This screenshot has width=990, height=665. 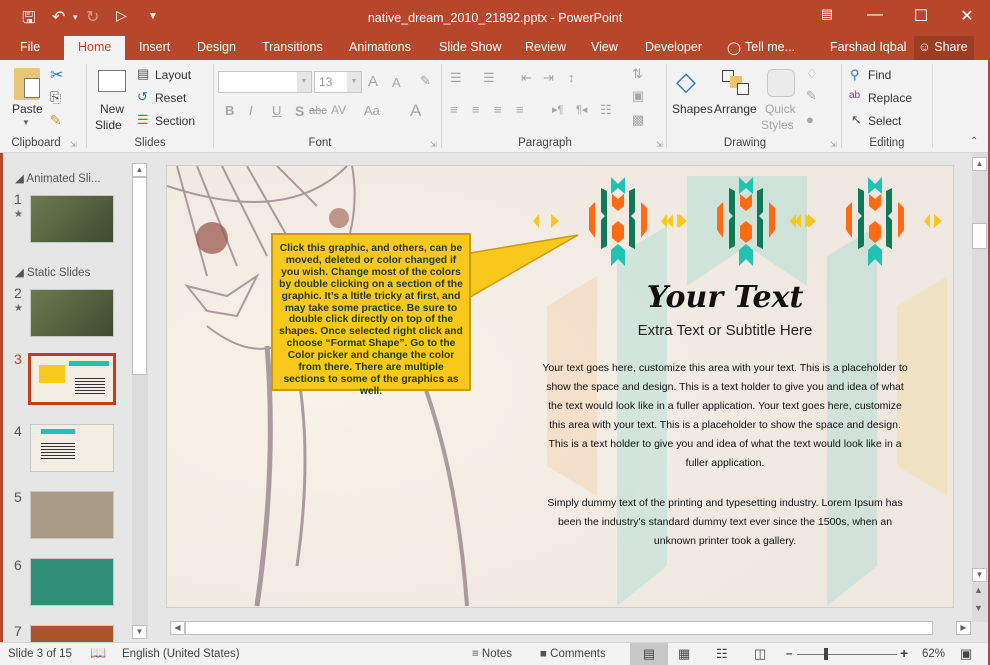 I want to click on tab-transitions: Transitions, so click(x=292, y=47).